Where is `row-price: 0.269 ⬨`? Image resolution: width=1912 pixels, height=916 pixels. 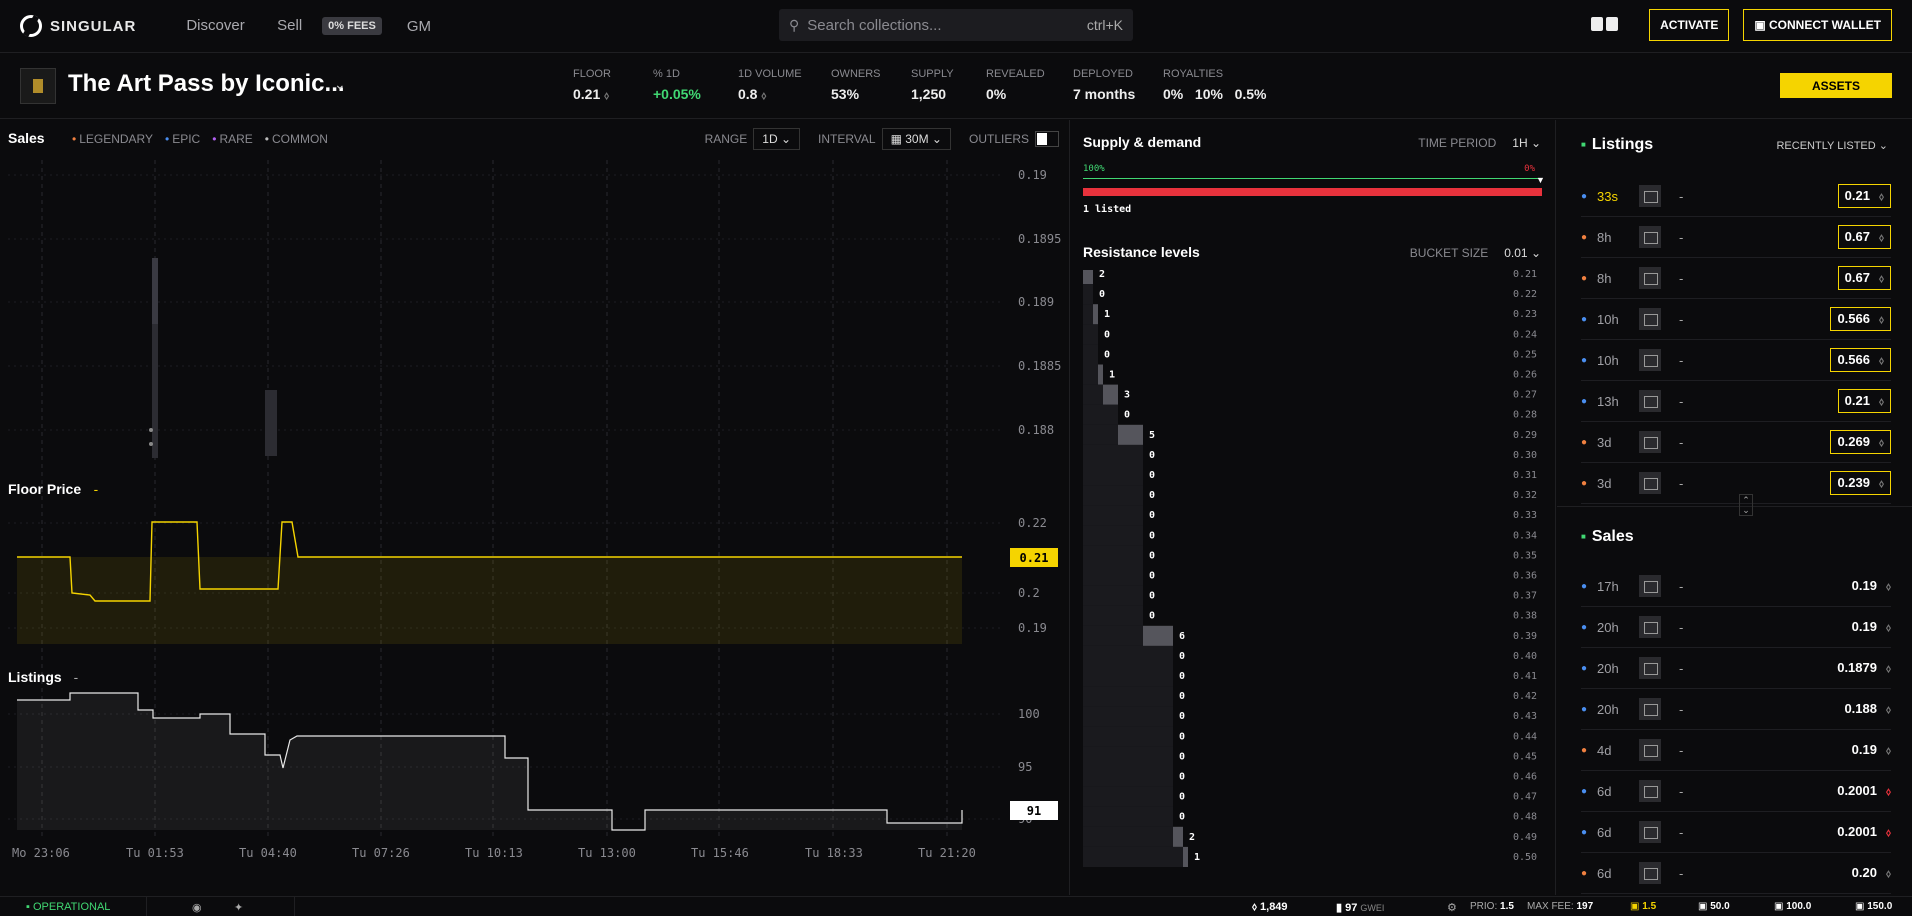 row-price: 0.269 ⬨ is located at coordinates (1860, 442).